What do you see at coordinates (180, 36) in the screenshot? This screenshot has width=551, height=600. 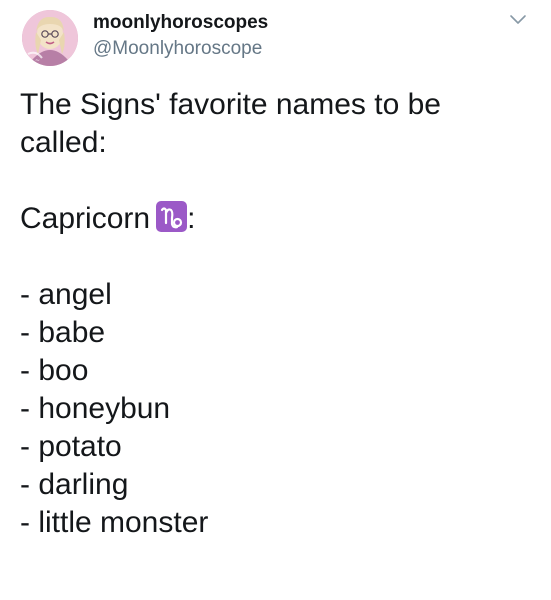 I see `user-info: moonlyhoroscopes @Moonlyhoroscope` at bounding box center [180, 36].